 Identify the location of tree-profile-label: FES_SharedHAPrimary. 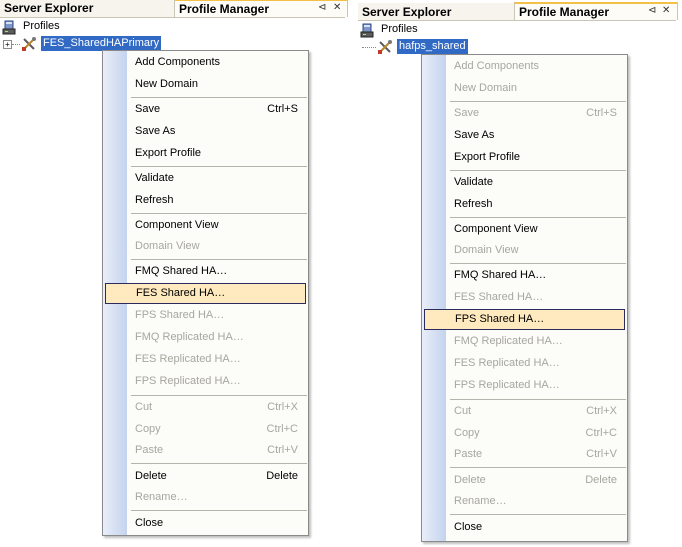
(101, 43).